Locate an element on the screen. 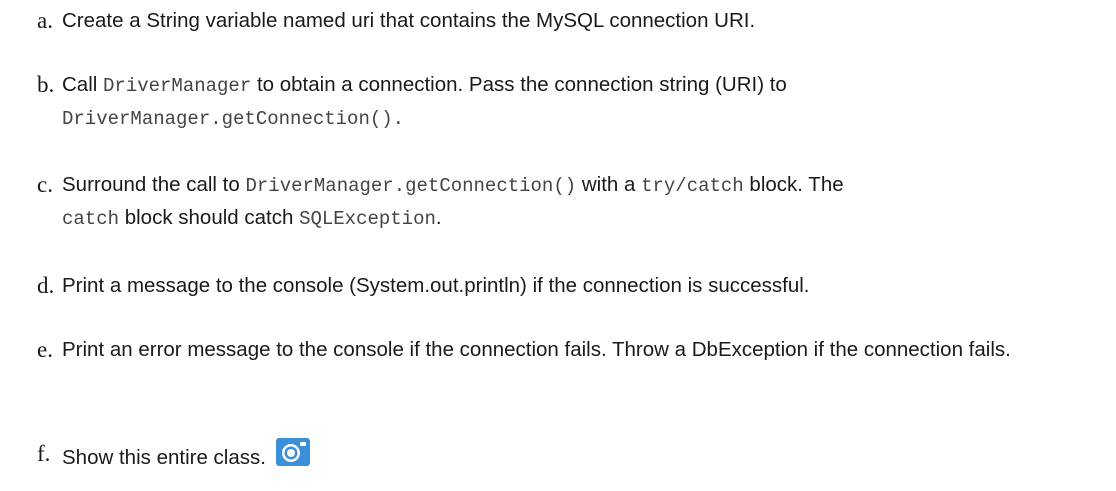  text-segment: block. The is located at coordinates (793, 184).